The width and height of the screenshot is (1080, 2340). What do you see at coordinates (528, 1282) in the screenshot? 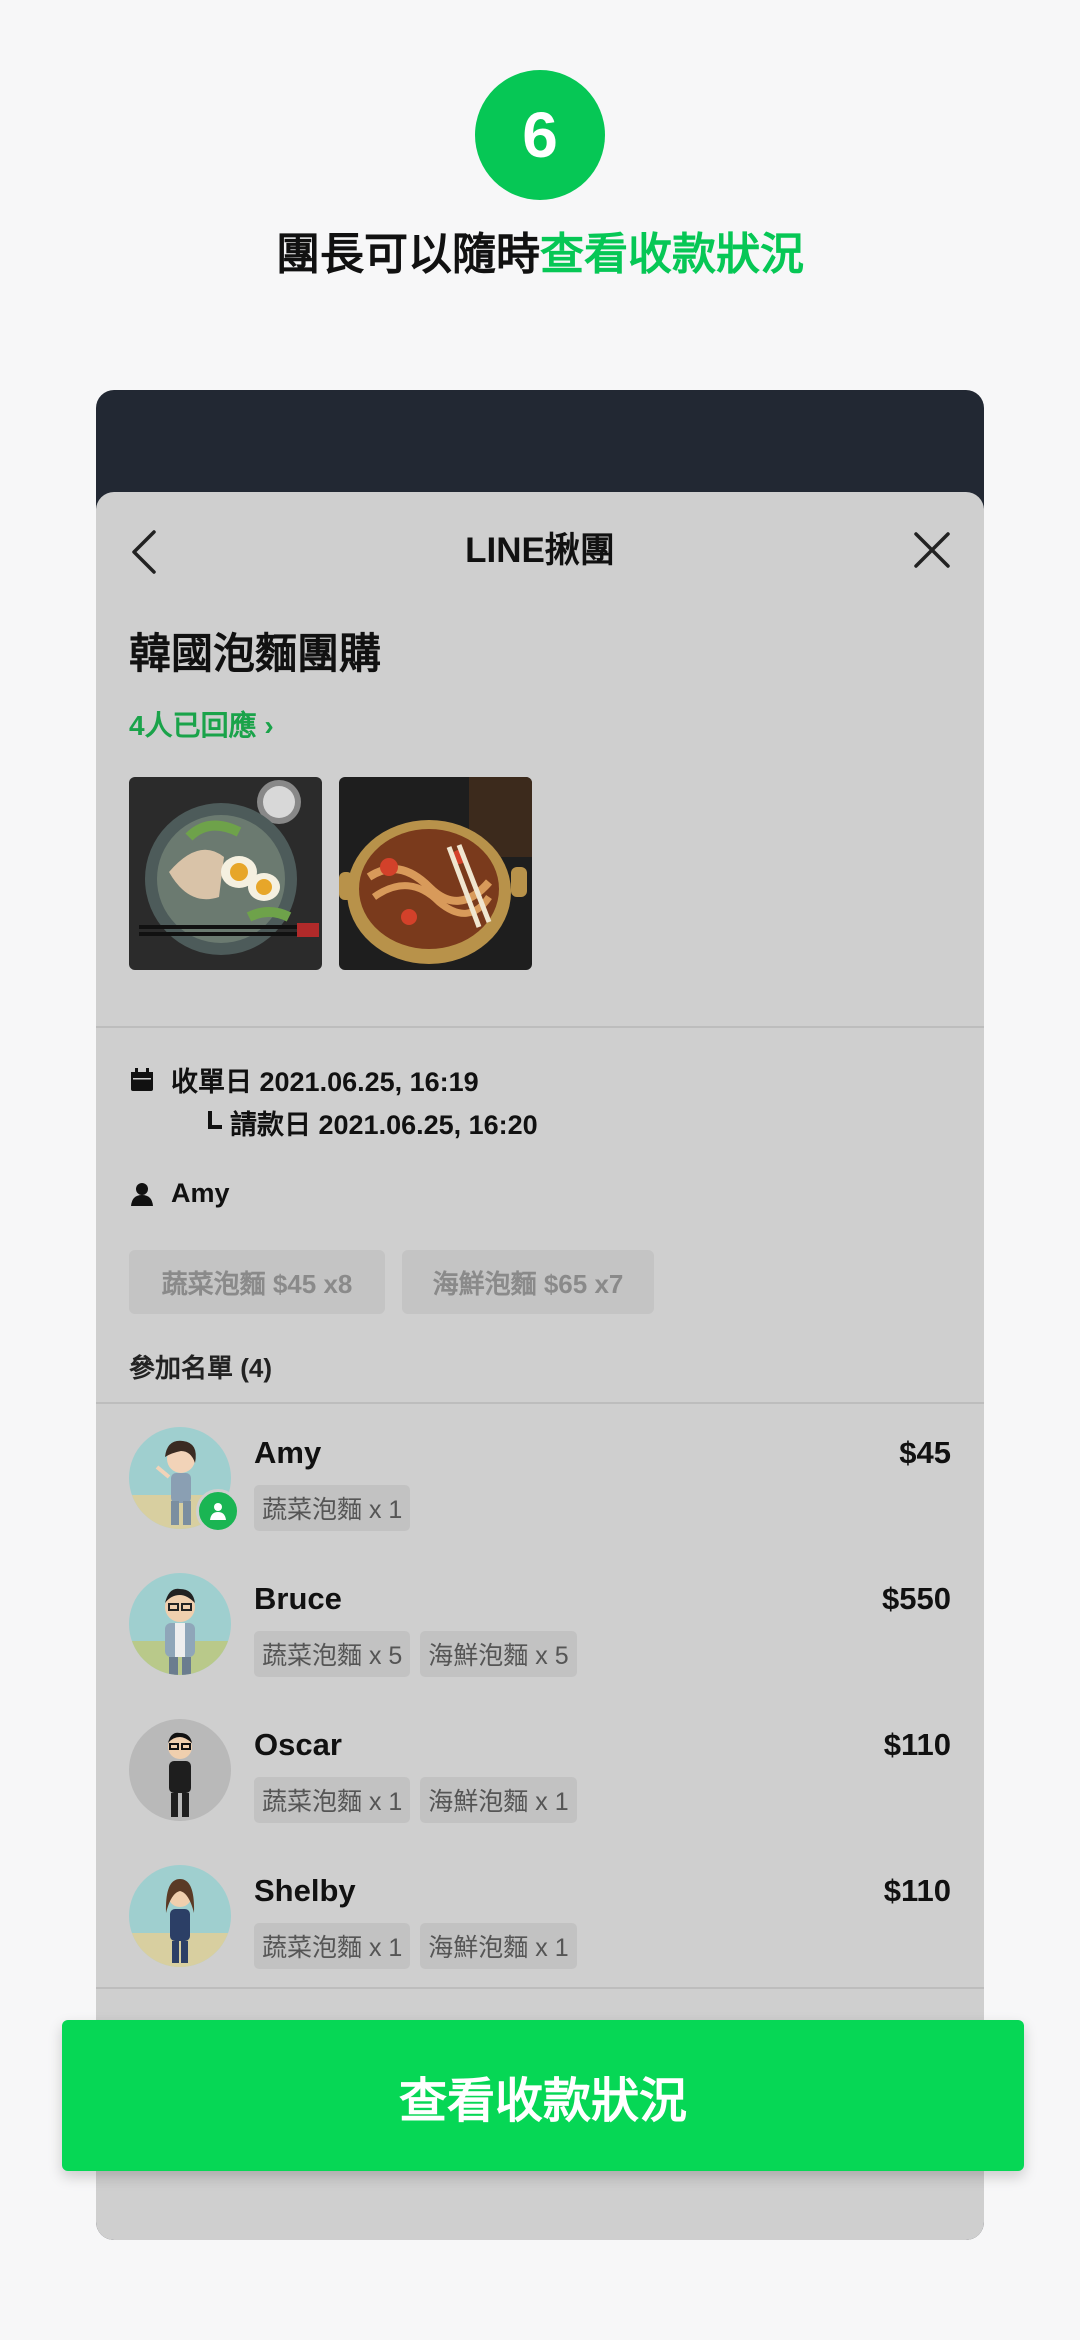
I see `option-chip: 海鮮泡麵 $65 x7` at bounding box center [528, 1282].